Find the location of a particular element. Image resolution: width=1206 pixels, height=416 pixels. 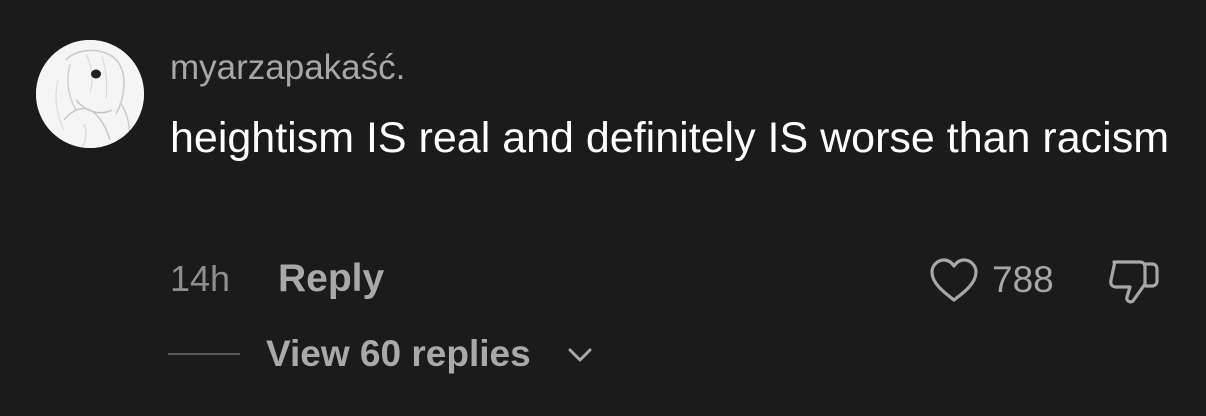

avatar is located at coordinates (90, 94).